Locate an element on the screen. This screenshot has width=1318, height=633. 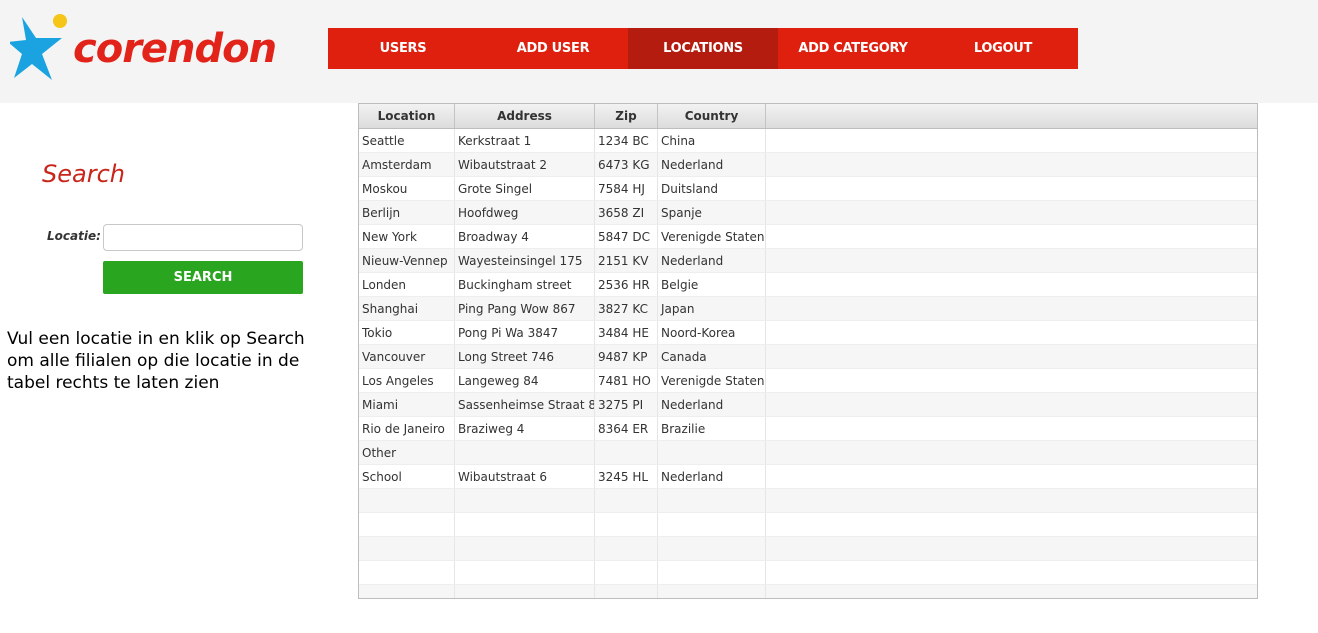
table-row: Amsterdam Wibautstraat 2 6473 KG Nederland is located at coordinates (808, 165).